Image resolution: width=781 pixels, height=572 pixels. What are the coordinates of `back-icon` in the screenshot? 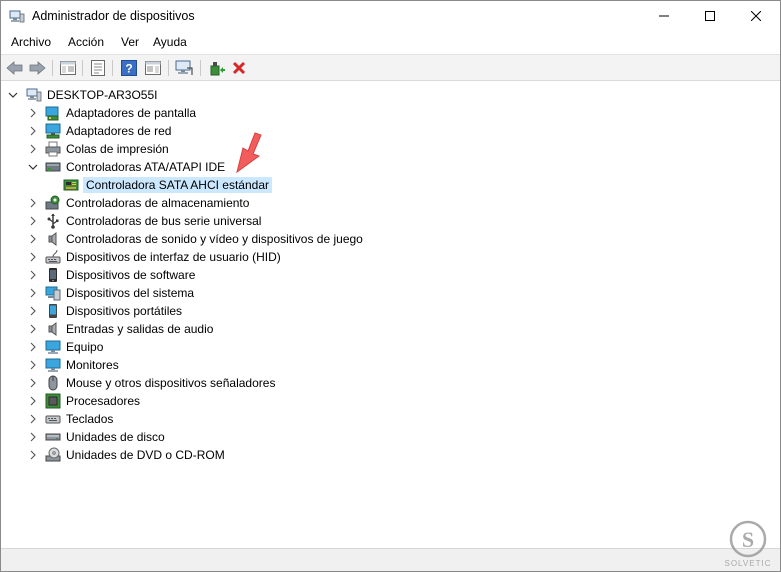 It's located at (14, 68).